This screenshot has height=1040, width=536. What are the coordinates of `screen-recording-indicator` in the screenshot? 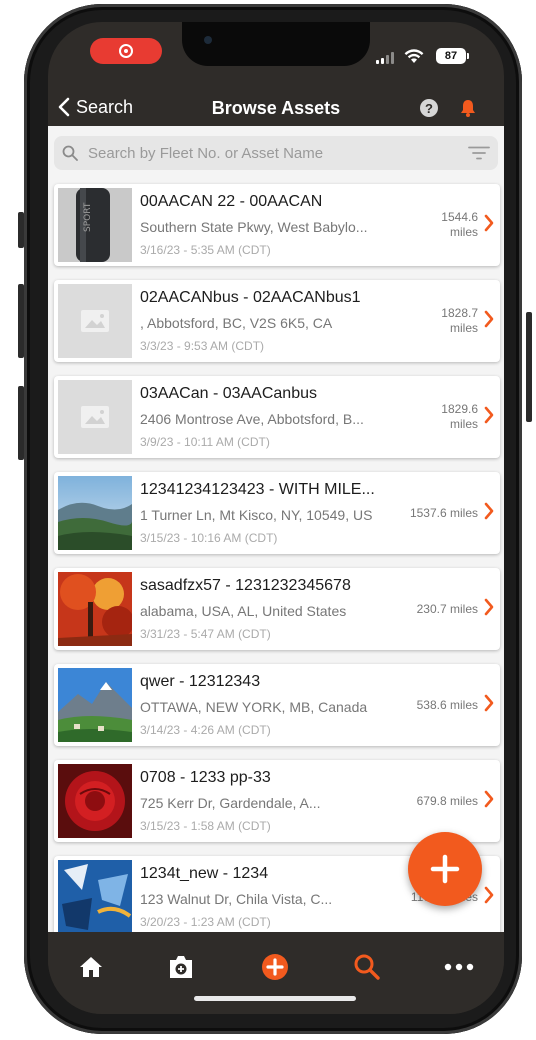 It's located at (126, 51).